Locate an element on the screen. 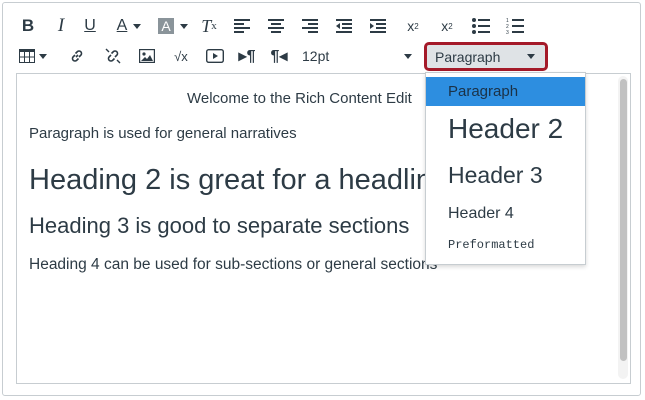 The width and height of the screenshot is (645, 400). align-center-icon is located at coordinates (276, 26).